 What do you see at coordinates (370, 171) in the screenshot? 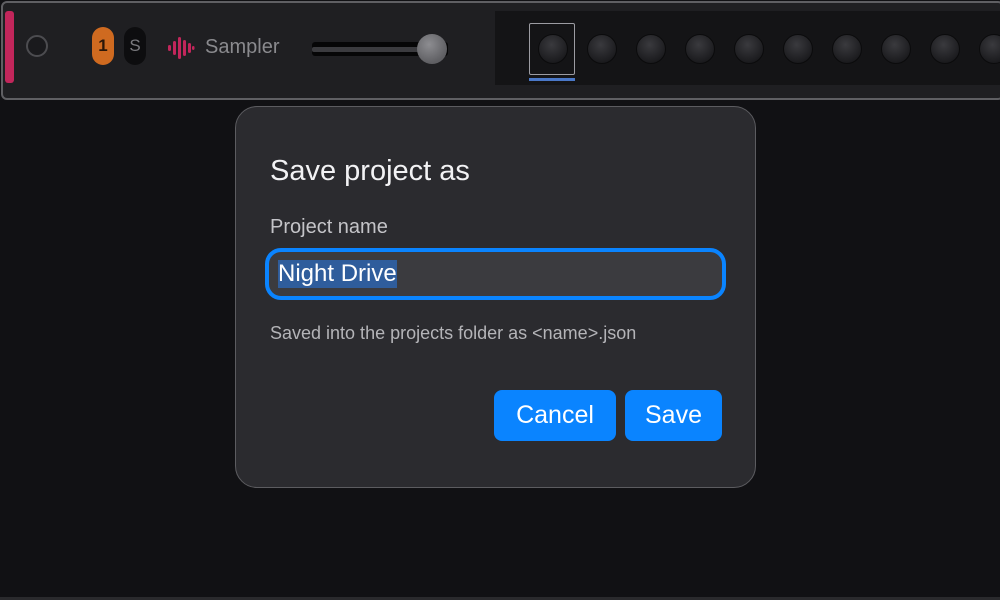
I see `dialog-title: Save project as` at bounding box center [370, 171].